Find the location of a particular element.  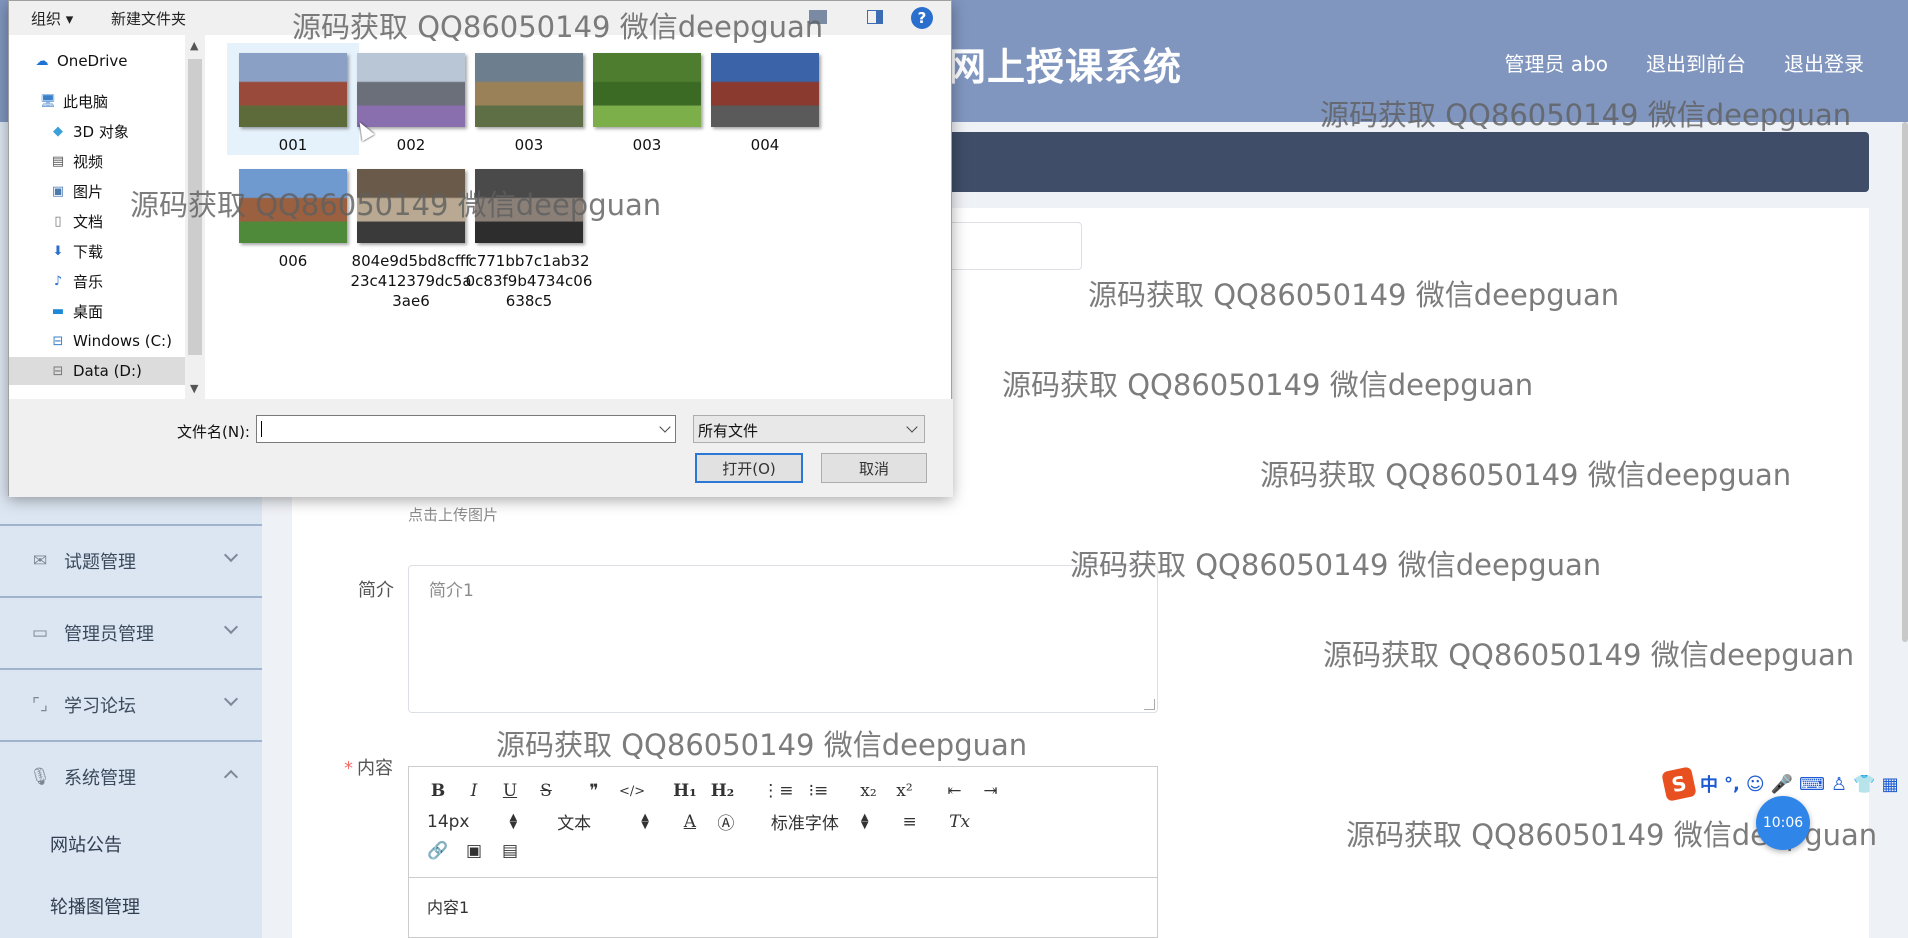

sidebar-subitem-label: 轮播图管理 is located at coordinates (95, 907).